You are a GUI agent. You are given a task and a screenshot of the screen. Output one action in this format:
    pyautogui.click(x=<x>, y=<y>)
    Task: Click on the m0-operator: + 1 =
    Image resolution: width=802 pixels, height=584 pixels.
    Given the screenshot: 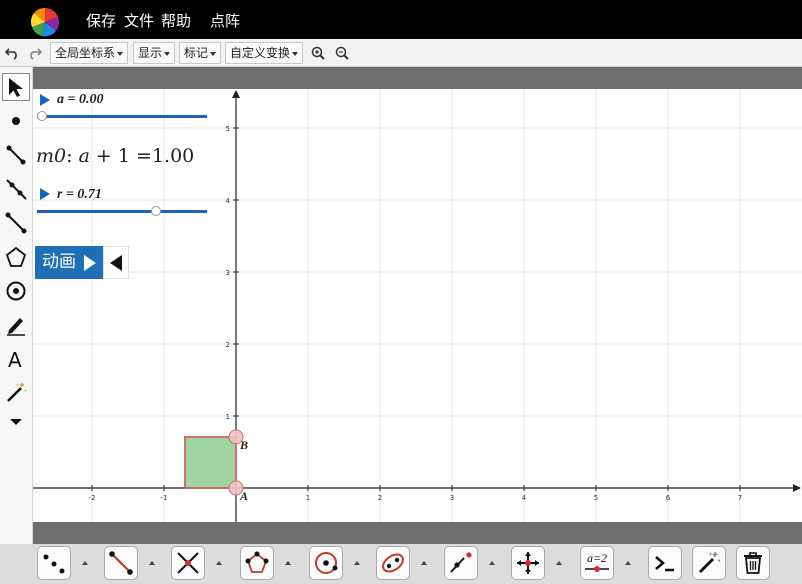 What is the action you would take?
    pyautogui.click(x=120, y=156)
    